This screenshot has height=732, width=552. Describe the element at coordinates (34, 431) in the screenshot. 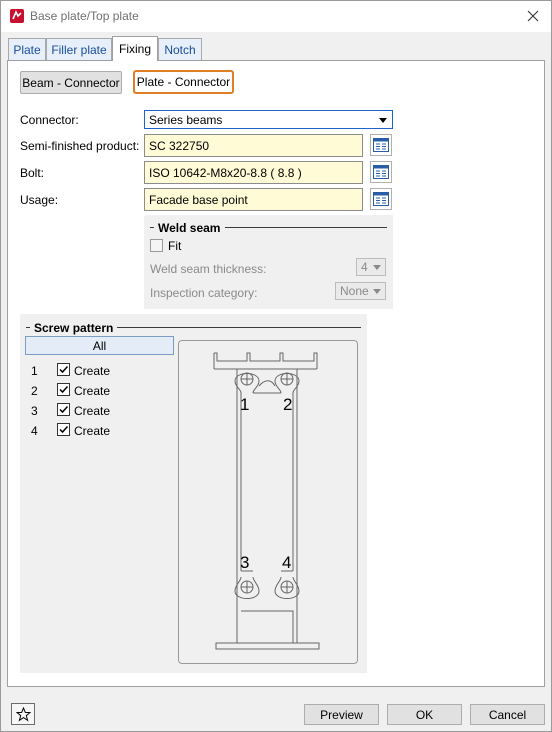

I see `screw-row-number: 4` at that location.